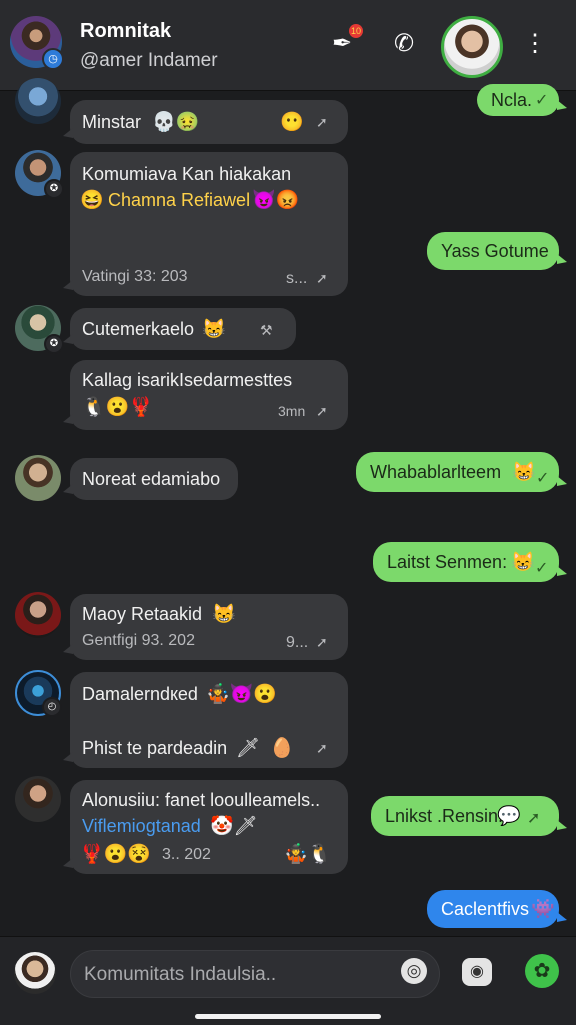  Describe the element at coordinates (141, 826) in the screenshot. I see `mention-text: Viflemiogtanad` at that location.